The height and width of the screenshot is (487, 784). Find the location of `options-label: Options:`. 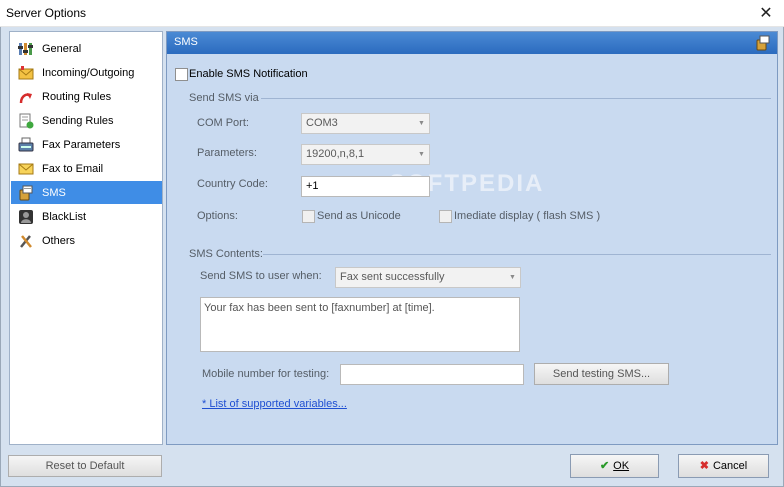

options-label: Options: is located at coordinates (217, 216).